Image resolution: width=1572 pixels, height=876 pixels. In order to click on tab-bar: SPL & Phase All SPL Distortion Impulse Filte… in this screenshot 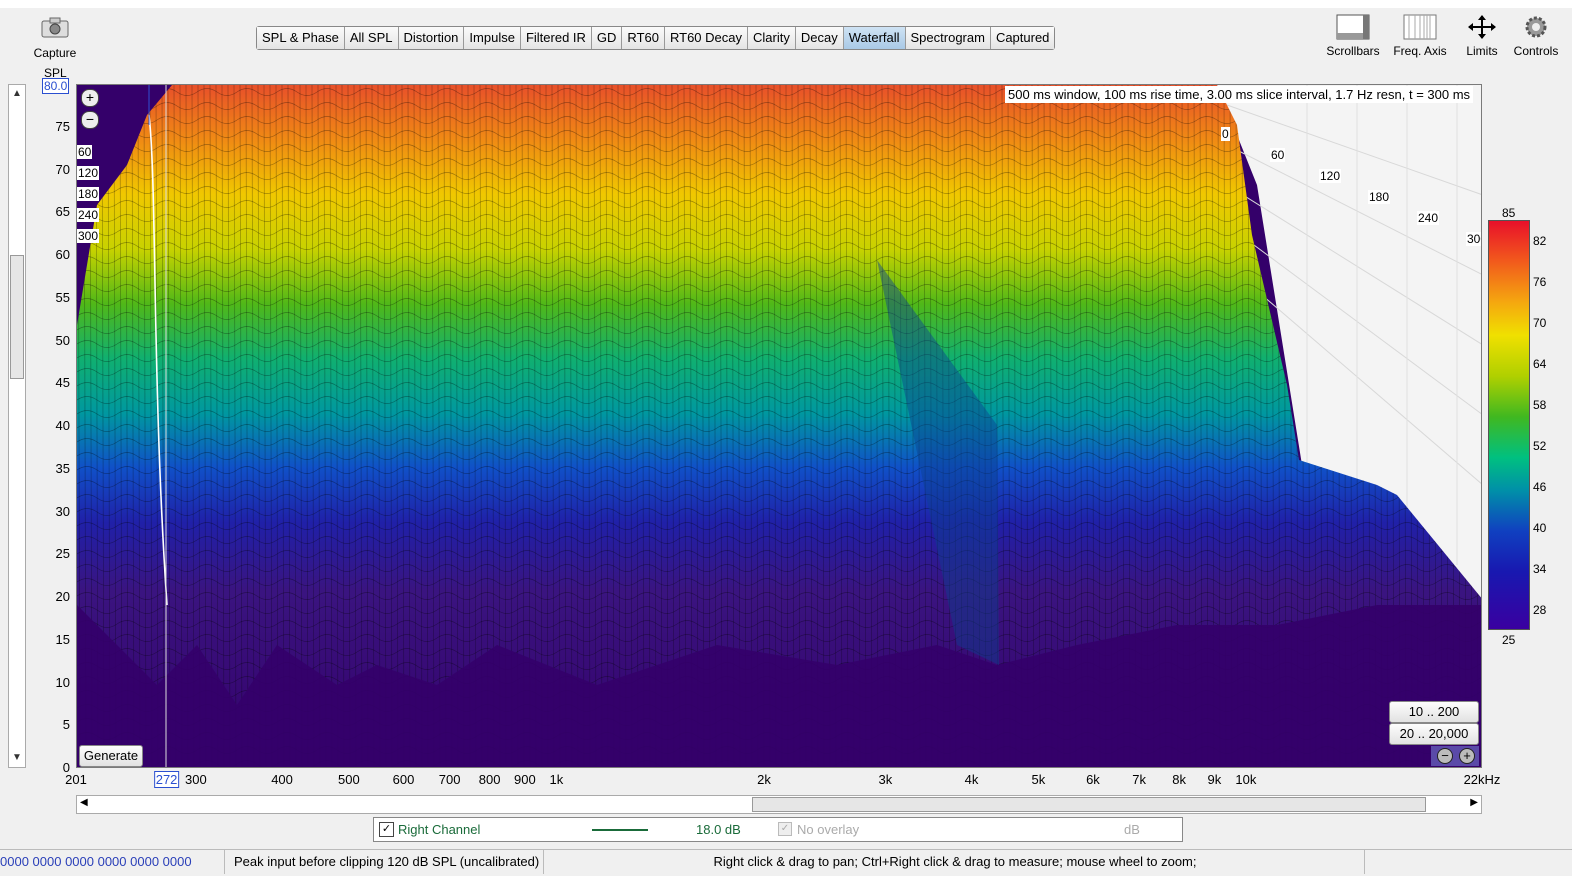, I will do `click(656, 38)`.